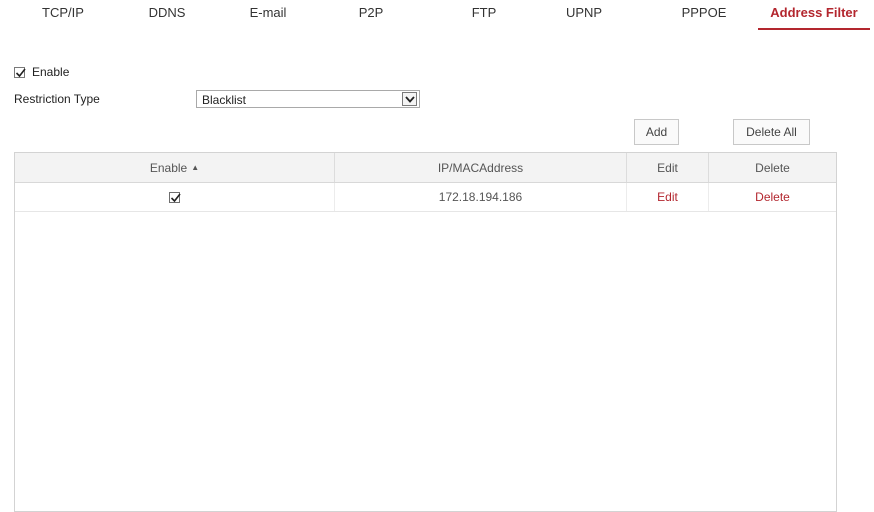 Image resolution: width=874 pixels, height=512 pixels. I want to click on row-enable-cell, so click(175, 197).